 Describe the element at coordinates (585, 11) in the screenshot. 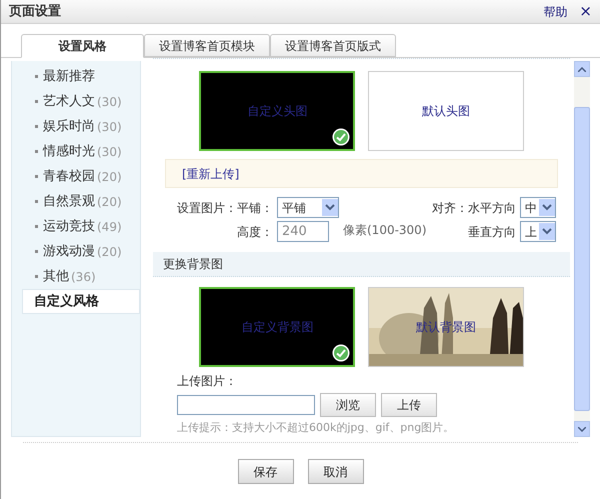

I see `close-button: ×` at that location.